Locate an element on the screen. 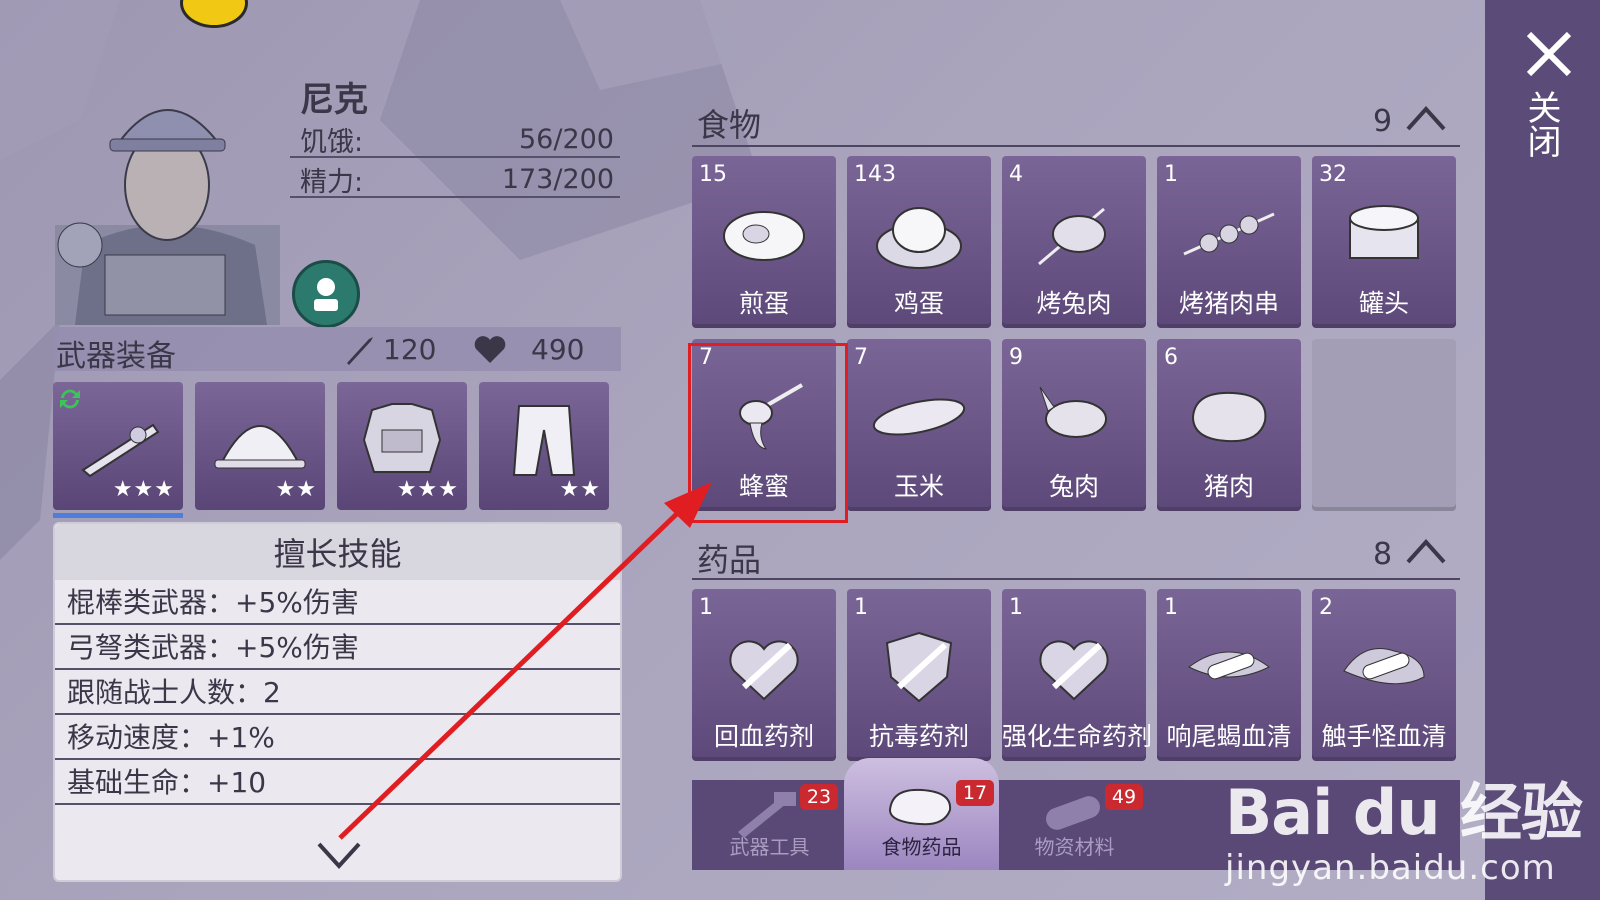 This screenshot has height=900, width=1600. skill-badge-icon is located at coordinates (326, 294).